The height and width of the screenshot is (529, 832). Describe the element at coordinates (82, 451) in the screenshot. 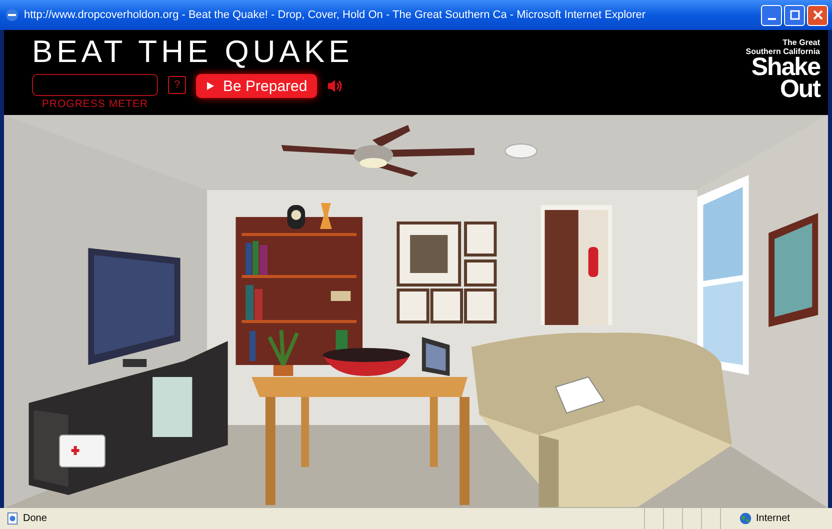

I see `first-aid-kit` at that location.